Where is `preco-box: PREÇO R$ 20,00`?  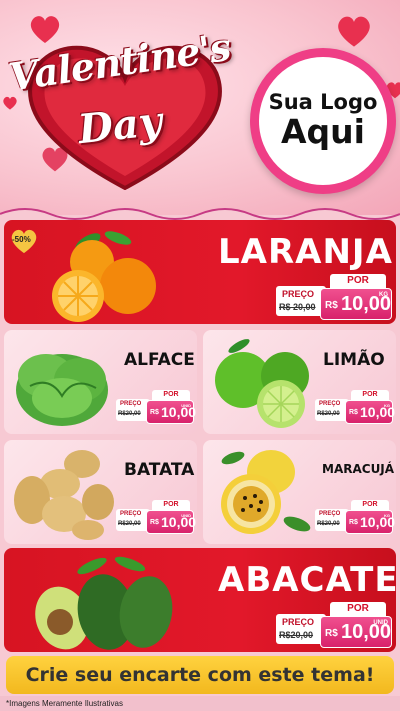 preco-box: PREÇO R$ 20,00 is located at coordinates (301, 301).